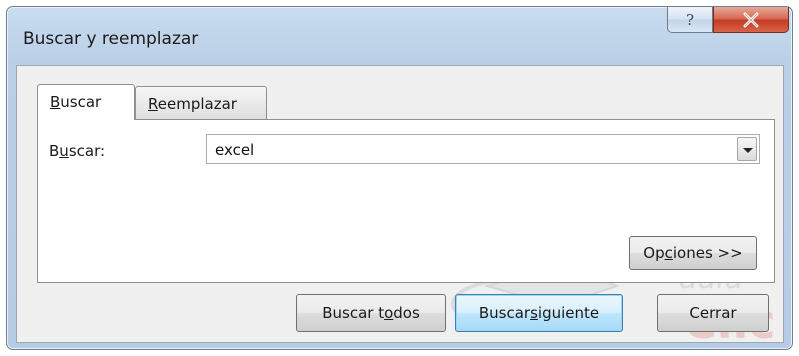 This screenshot has width=799, height=356. I want to click on find-what-combobox: excel, so click(483, 149).